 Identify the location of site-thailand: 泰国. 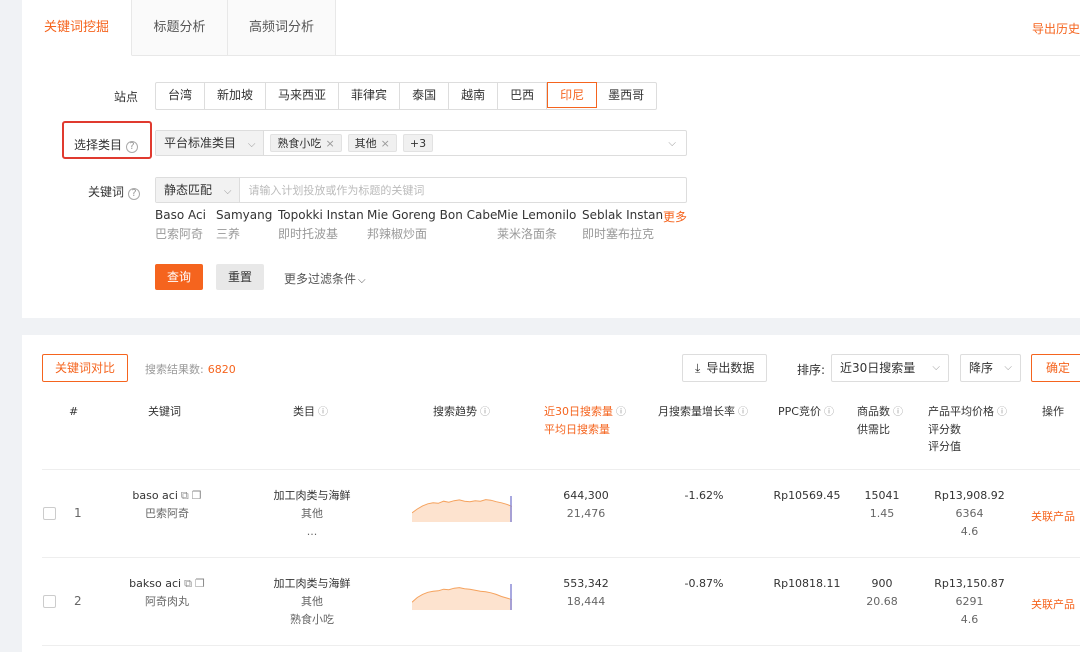
(425, 96).